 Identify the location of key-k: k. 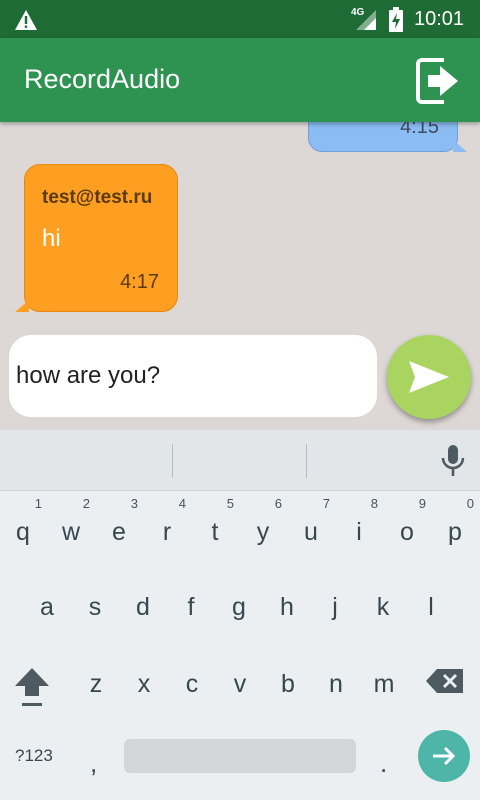
(383, 600).